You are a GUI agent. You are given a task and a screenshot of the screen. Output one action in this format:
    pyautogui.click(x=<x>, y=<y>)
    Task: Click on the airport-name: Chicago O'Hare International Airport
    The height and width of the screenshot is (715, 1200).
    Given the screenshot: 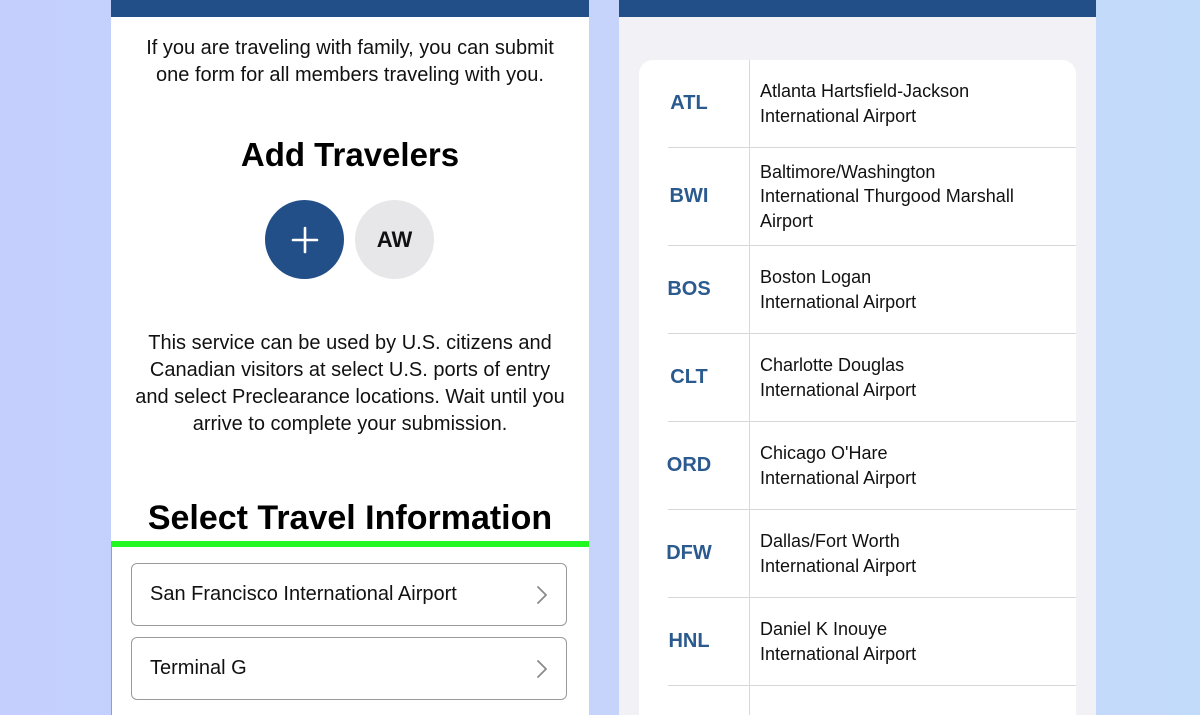 What is the action you would take?
    pyautogui.click(x=838, y=465)
    